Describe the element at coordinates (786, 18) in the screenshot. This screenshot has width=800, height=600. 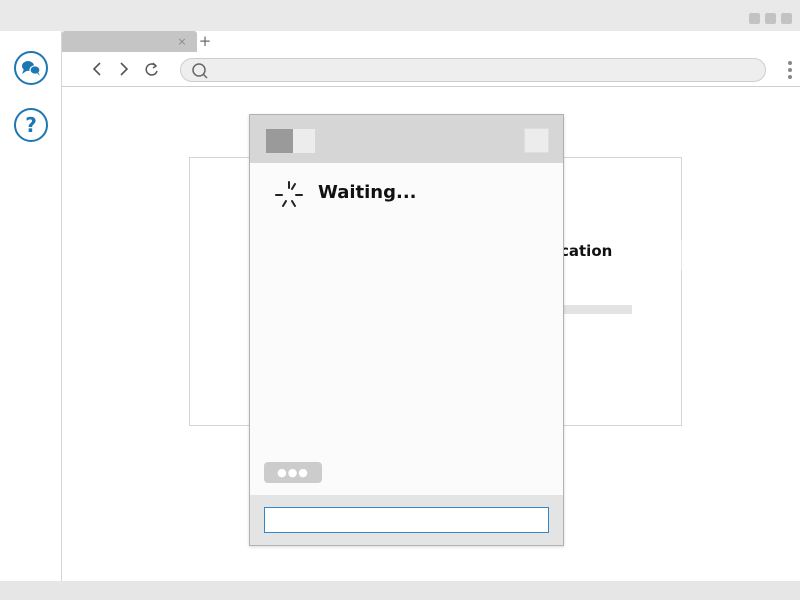
I see `window-close-button` at that location.